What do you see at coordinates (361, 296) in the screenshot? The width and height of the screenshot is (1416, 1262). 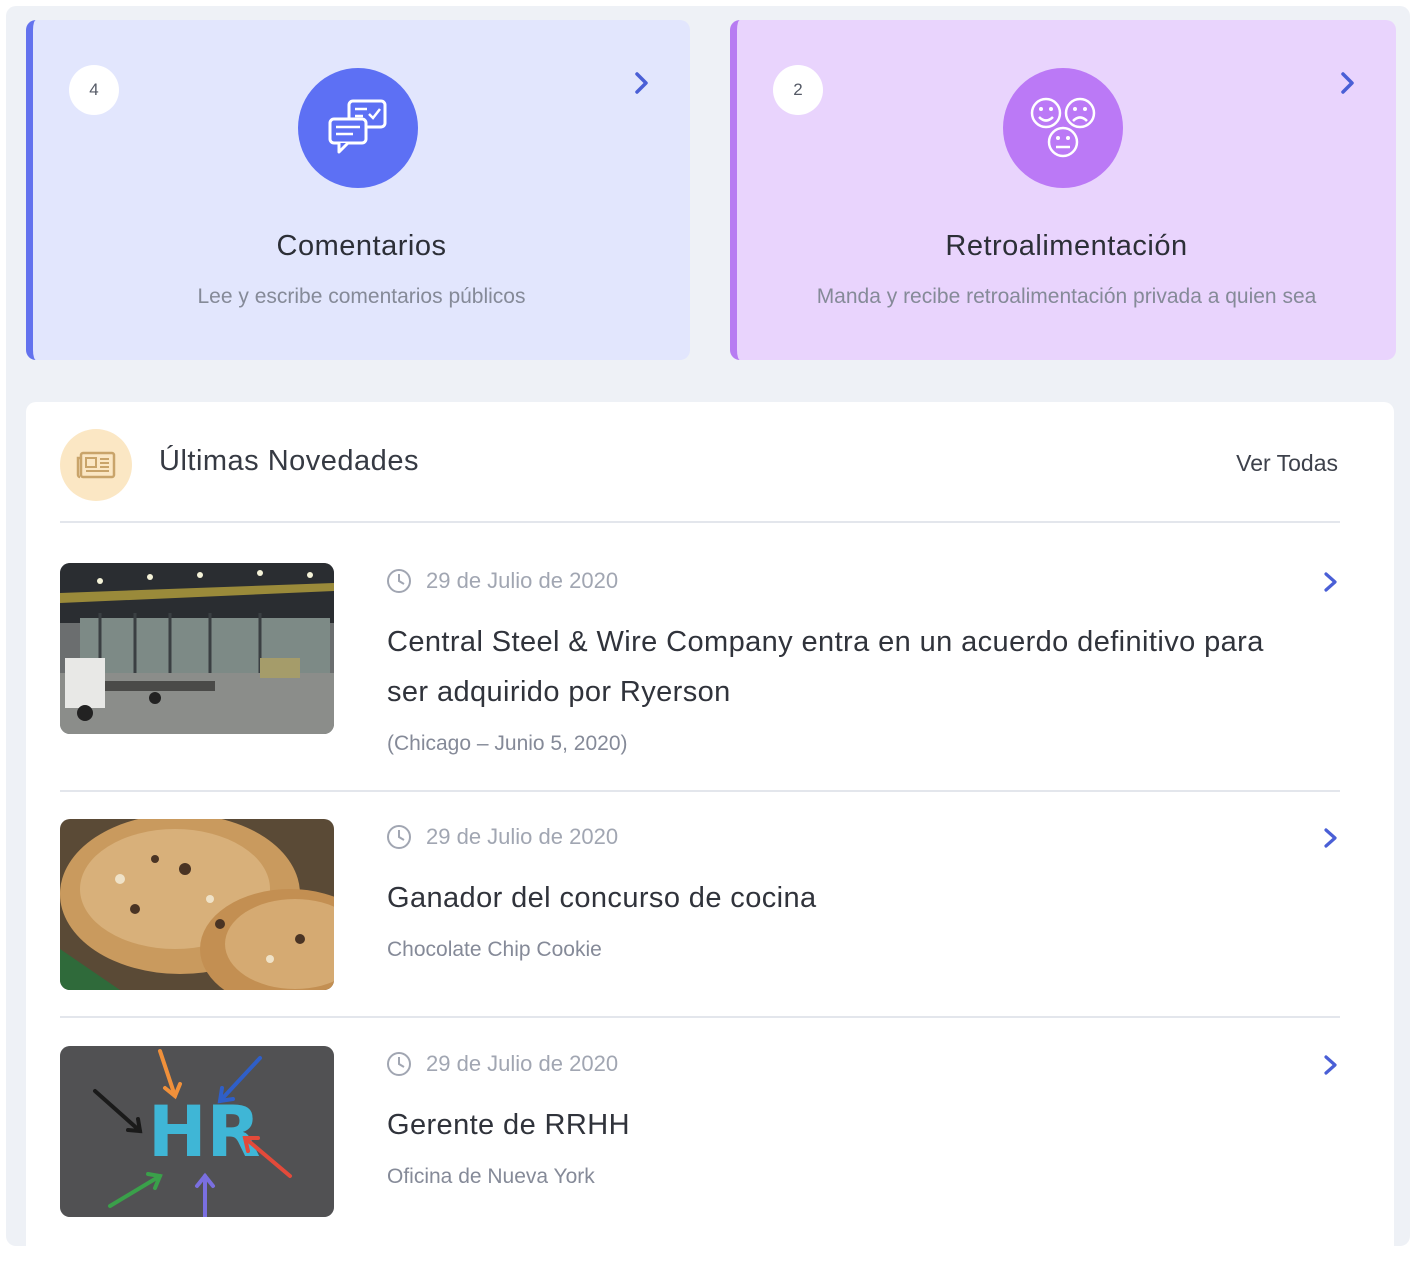 I see `card-description: Lee y escribe comentarios públicos` at bounding box center [361, 296].